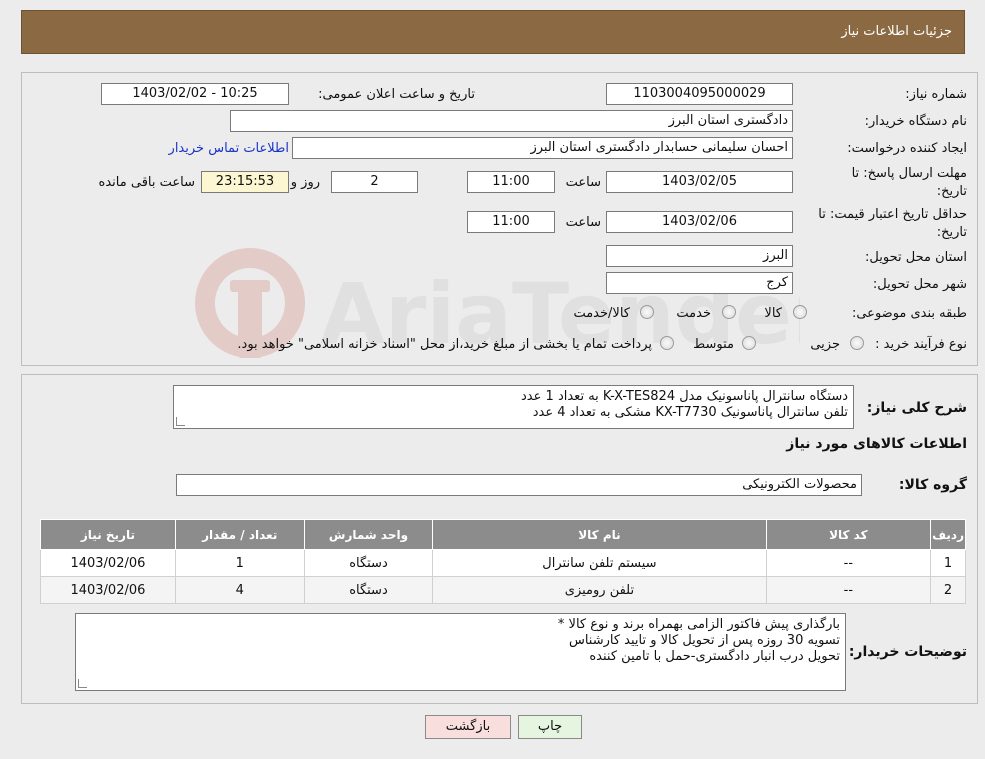 This screenshot has height=759, width=985. Describe the element at coordinates (909, 313) in the screenshot. I see `category-label: طبقه بندی موضوعی:` at that location.